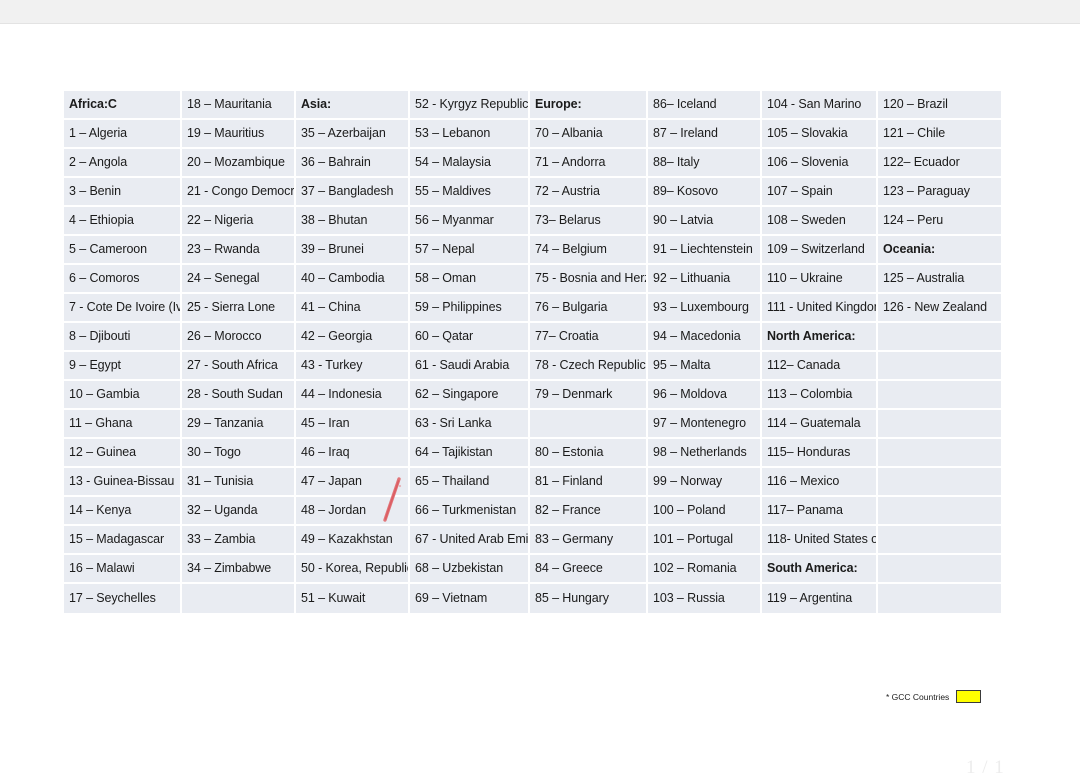 The width and height of the screenshot is (1080, 779). What do you see at coordinates (470, 134) in the screenshot?
I see `table-cell: 53 – Lebanon` at bounding box center [470, 134].